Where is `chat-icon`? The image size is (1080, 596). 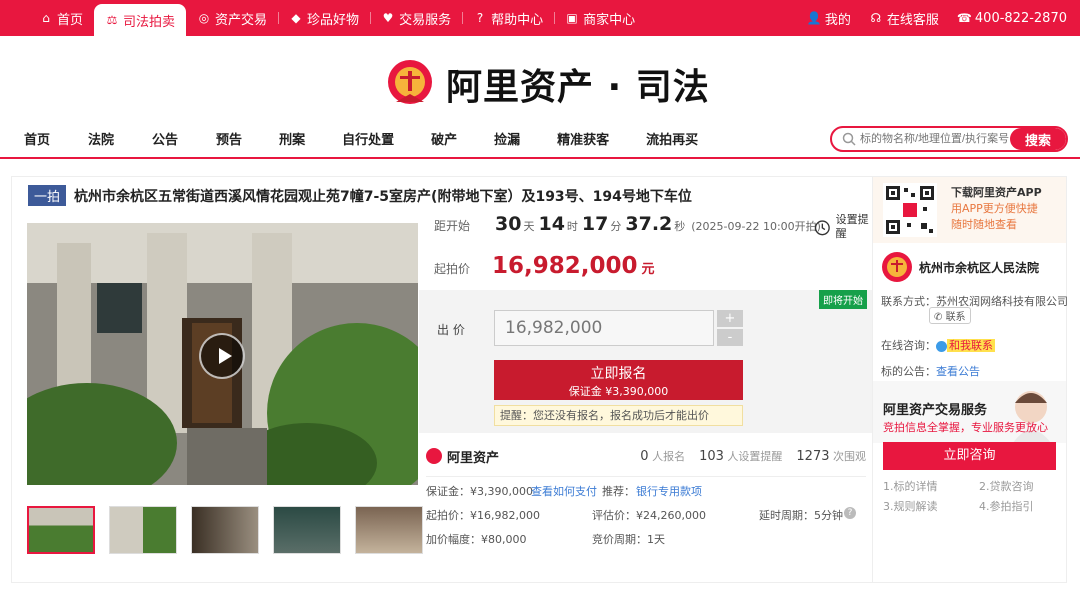
chat-icon is located at coordinates (941, 346).